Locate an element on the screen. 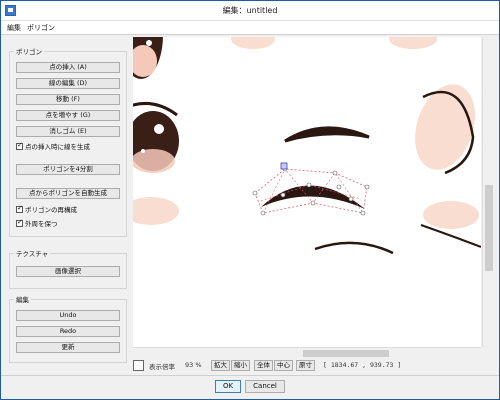  insert-line-checkbox: 点の挿入時に線を生成 is located at coordinates (53, 146).